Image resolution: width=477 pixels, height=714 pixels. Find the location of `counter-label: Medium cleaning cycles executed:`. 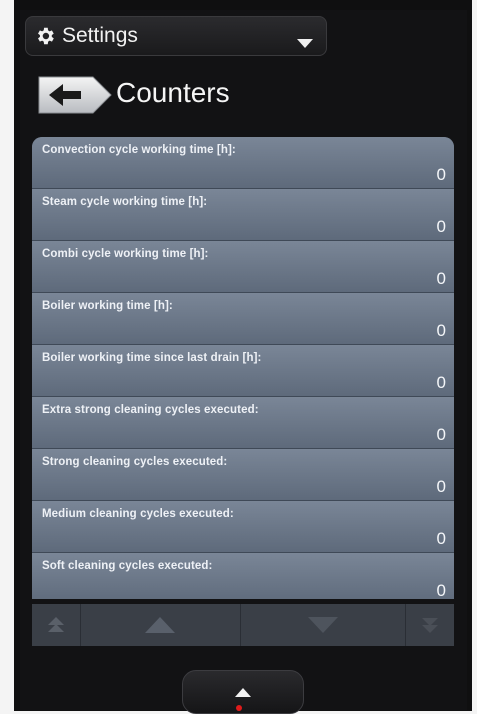

counter-label: Medium cleaning cycles executed: is located at coordinates (138, 514).